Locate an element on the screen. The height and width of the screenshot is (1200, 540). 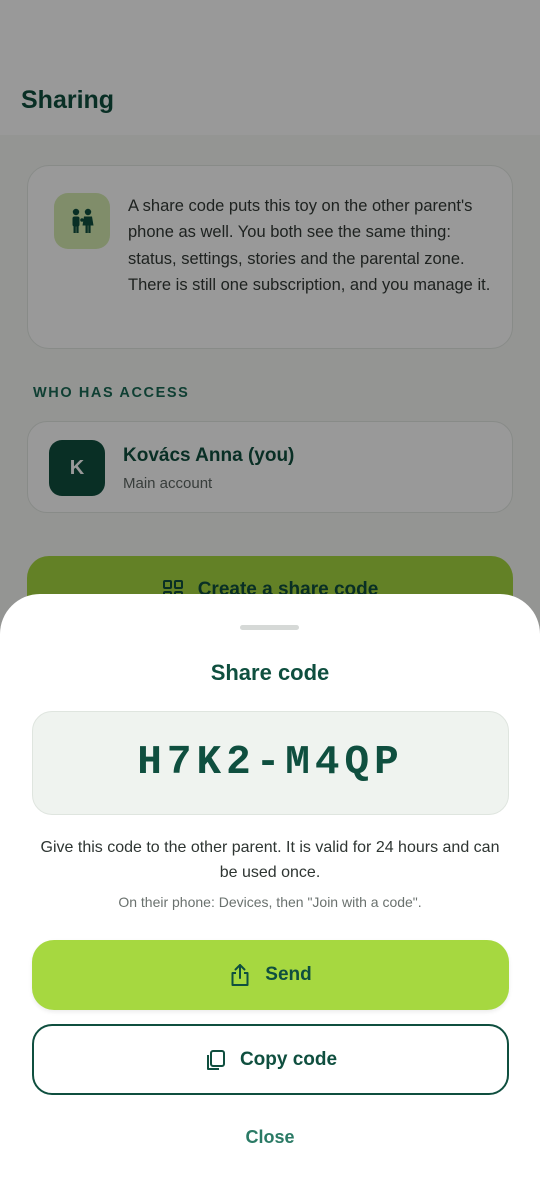
sheet-title: Share code is located at coordinates (270, 672).